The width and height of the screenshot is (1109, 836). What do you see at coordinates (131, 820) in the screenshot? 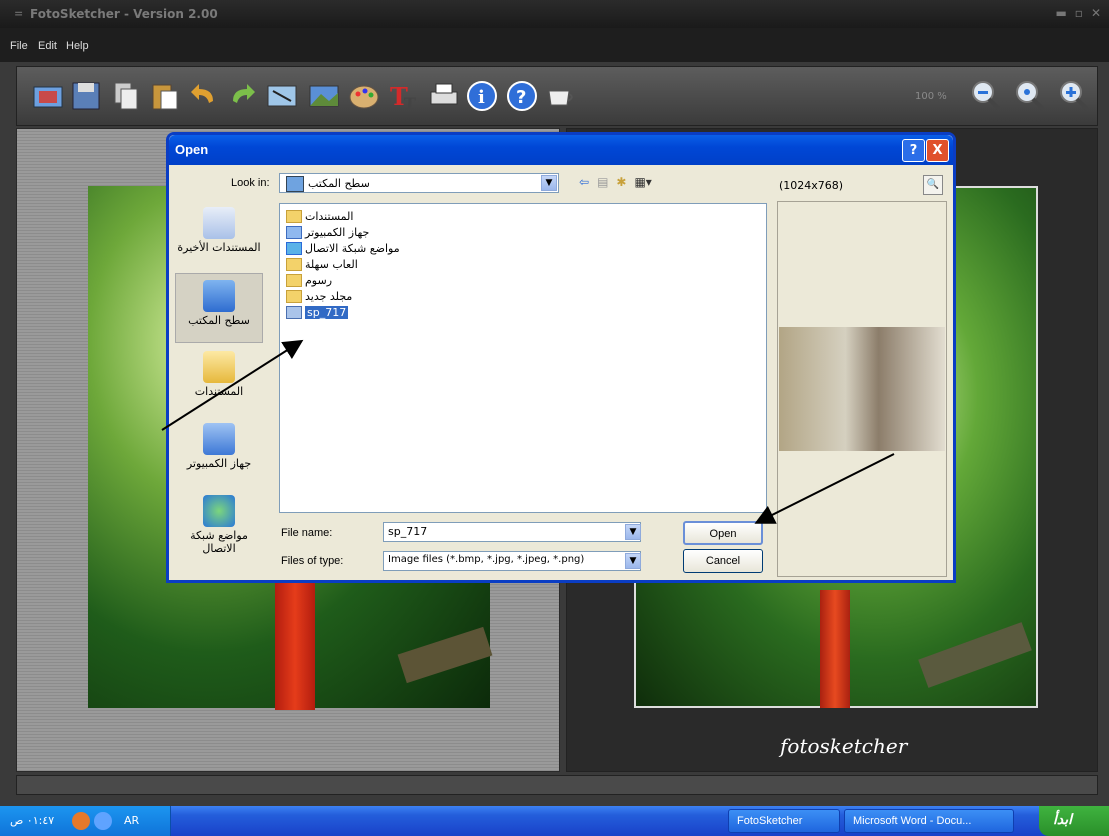
I see `language-indicator: AR` at bounding box center [131, 820].